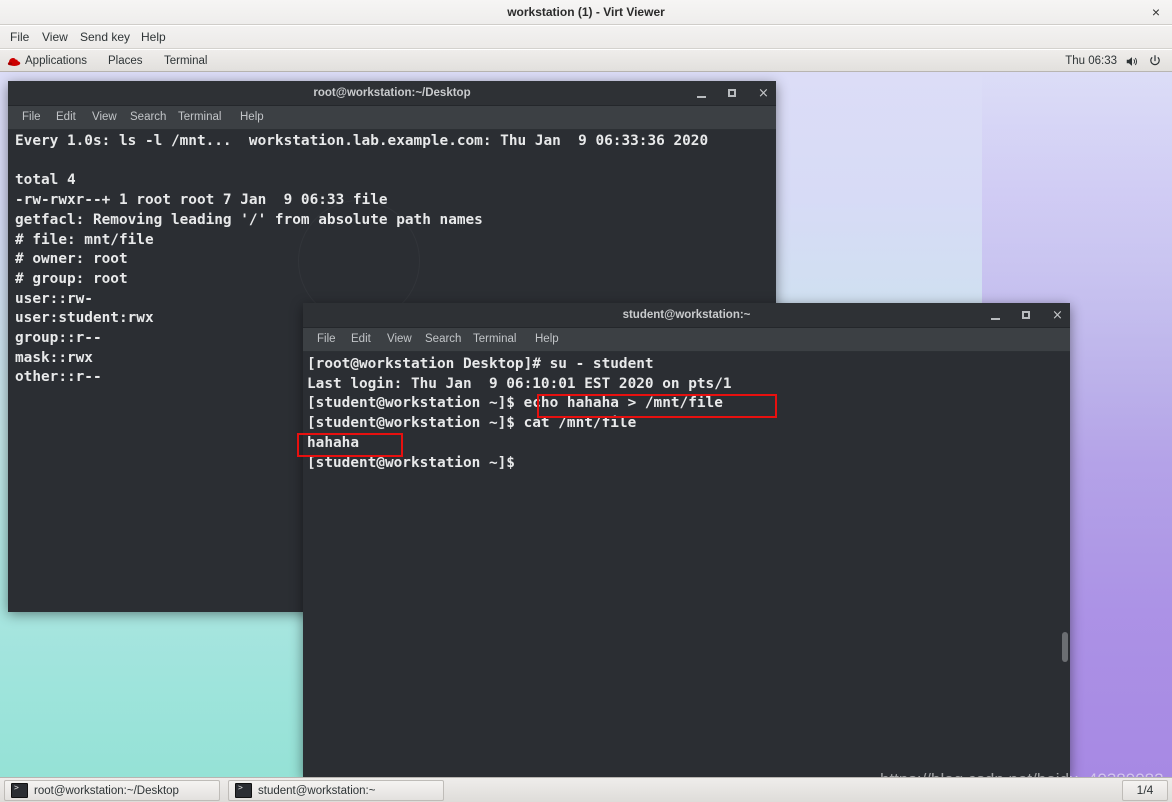 The image size is (1172, 802). What do you see at coordinates (14, 62) in the screenshot?
I see `redhat-logo-icon` at bounding box center [14, 62].